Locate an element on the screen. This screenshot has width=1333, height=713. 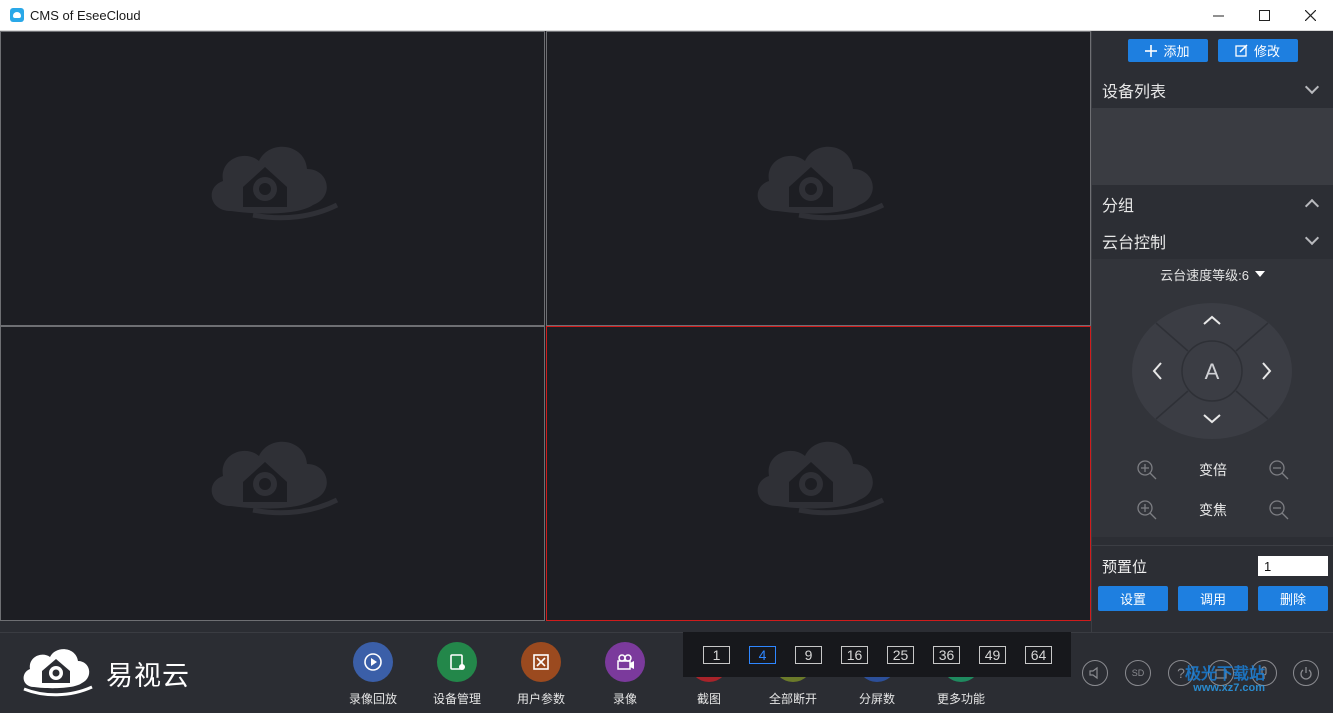
ptz-joystick: A is located at coordinates (1212, 371).